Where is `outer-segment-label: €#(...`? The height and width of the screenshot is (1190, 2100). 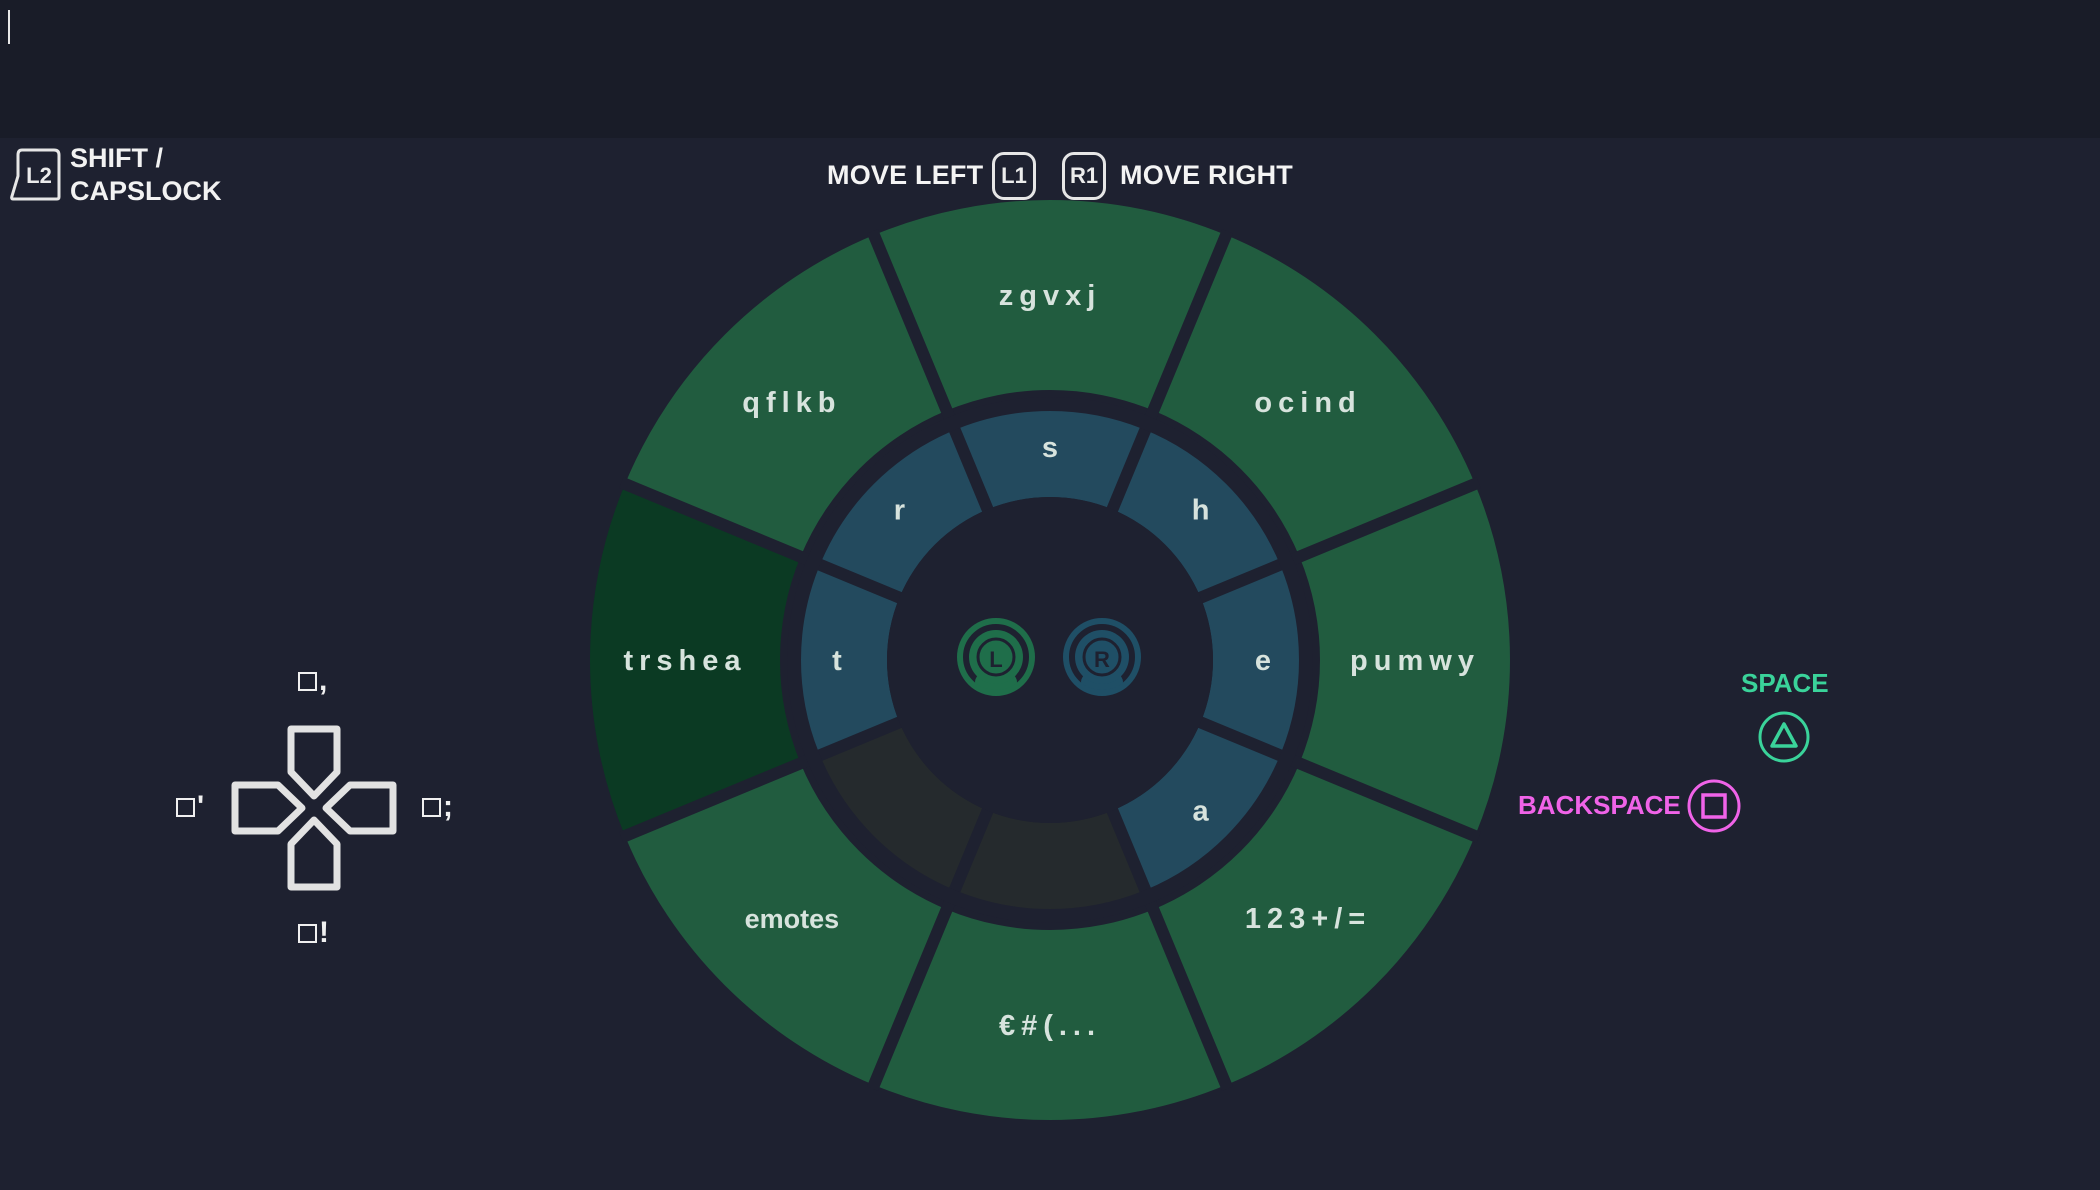 outer-segment-label: €#(... is located at coordinates (1050, 1026).